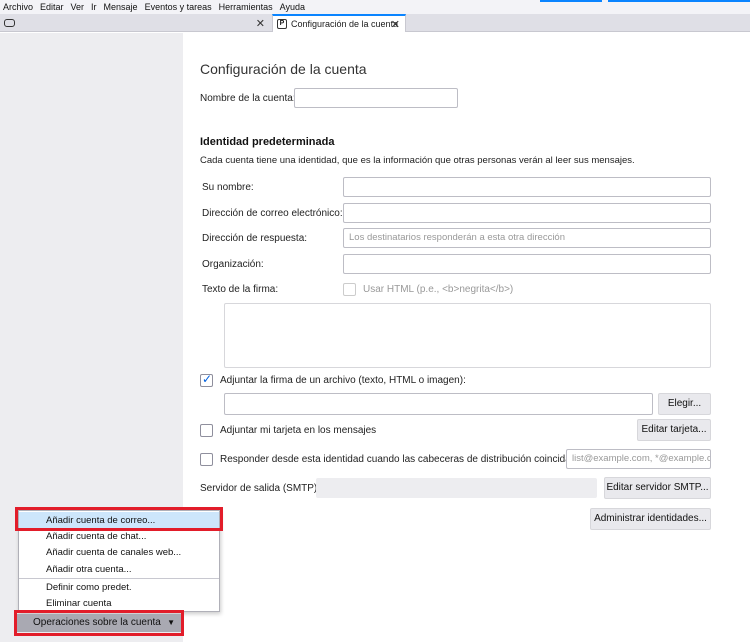 The height and width of the screenshot is (642, 750). I want to click on attach-vcard-label: Adjuntar mi tarjeta en los mensajes, so click(298, 430).